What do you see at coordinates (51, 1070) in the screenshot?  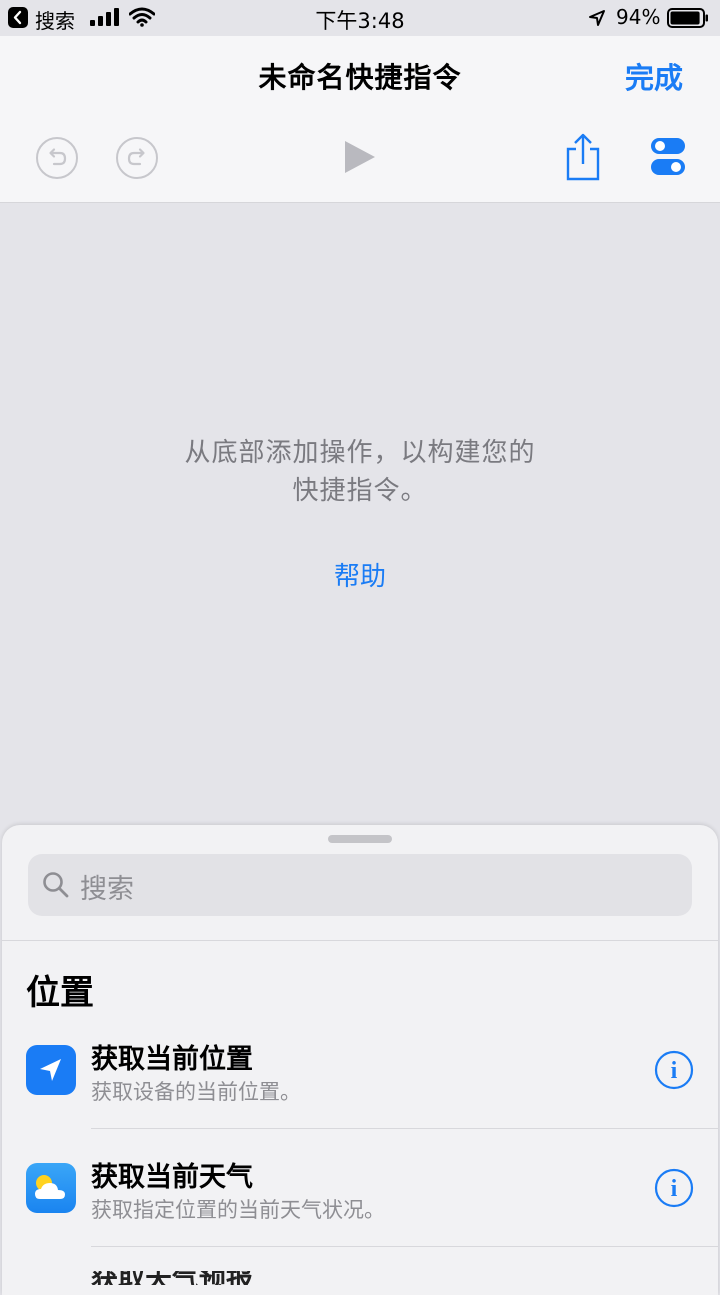 I see `location-arrow-icon` at bounding box center [51, 1070].